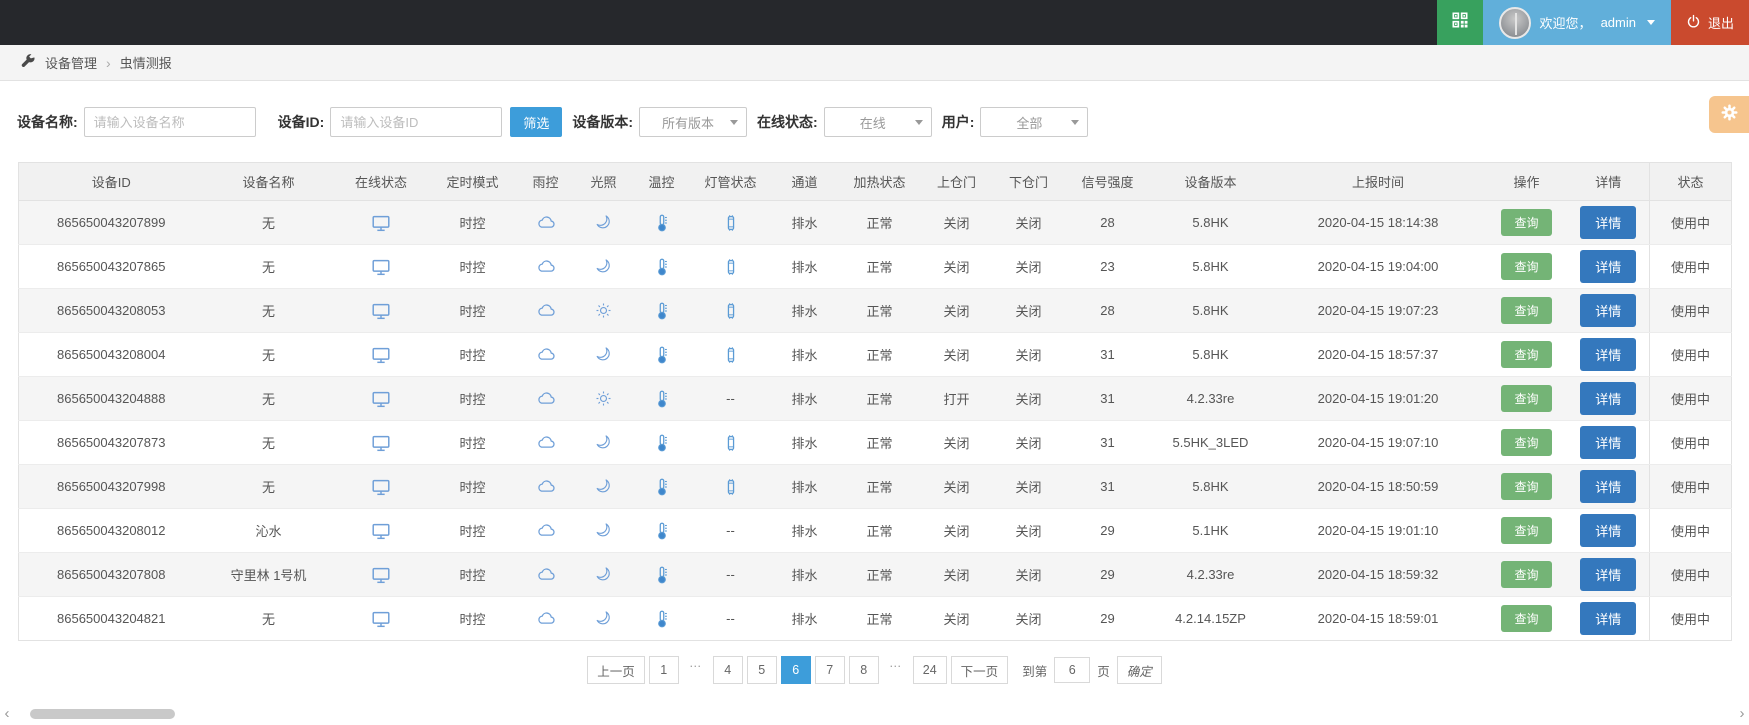 The width and height of the screenshot is (1749, 725). Describe the element at coordinates (1378, 398) in the screenshot. I see `cell-report-time: 2020-04-15 19:01:20` at that location.